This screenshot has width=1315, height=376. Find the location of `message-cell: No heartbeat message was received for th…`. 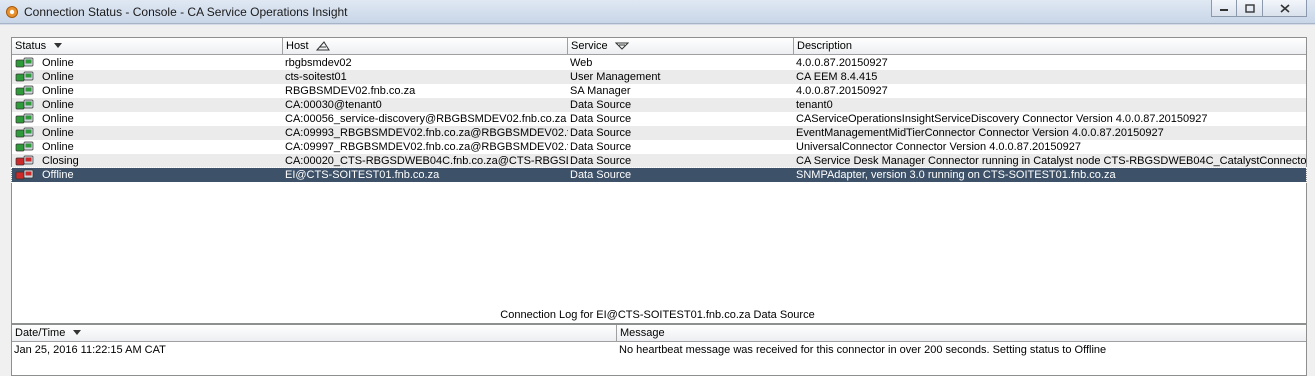

message-cell: No heartbeat message was received for th… is located at coordinates (863, 350).